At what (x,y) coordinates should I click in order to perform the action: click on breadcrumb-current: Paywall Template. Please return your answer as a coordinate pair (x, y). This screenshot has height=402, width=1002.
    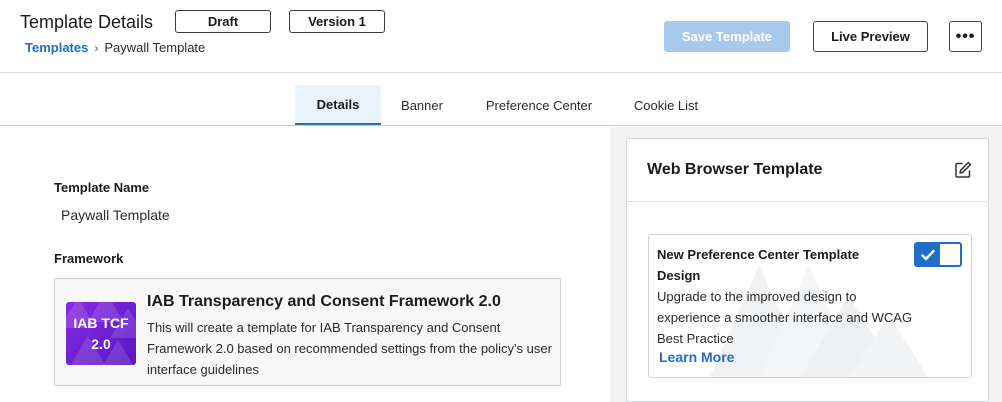
    Looking at the image, I should click on (155, 47).